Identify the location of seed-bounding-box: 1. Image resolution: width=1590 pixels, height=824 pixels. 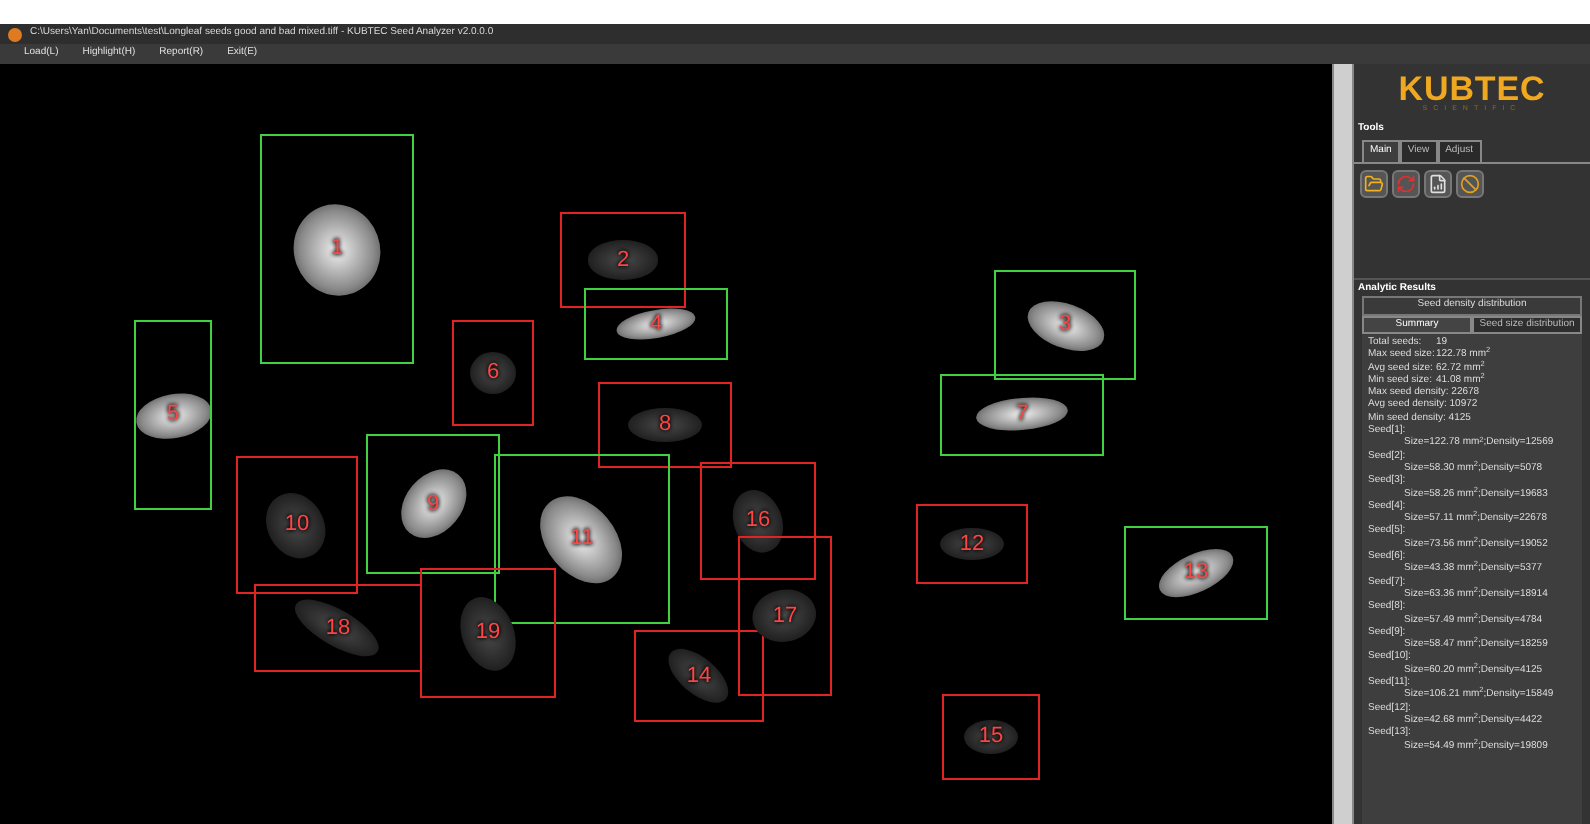
(337, 249).